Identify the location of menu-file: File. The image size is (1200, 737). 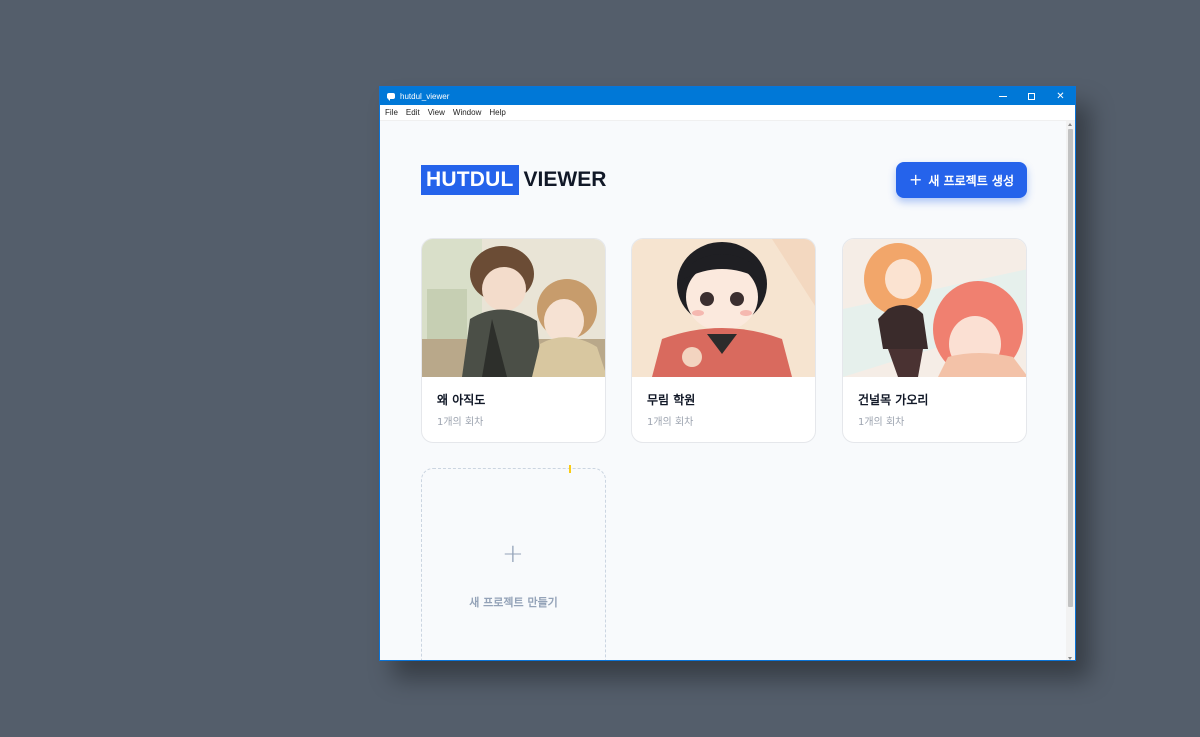
(391, 112).